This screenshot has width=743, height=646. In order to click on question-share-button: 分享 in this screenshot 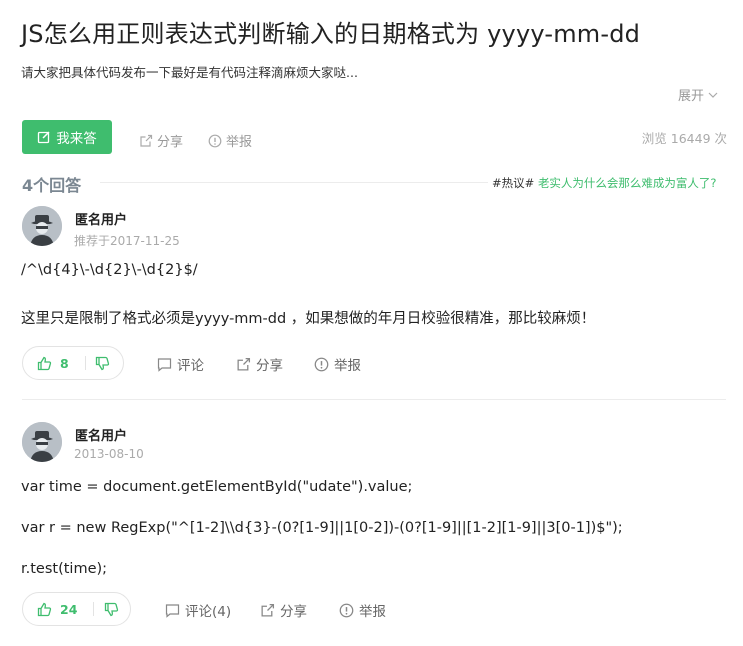, I will do `click(161, 140)`.